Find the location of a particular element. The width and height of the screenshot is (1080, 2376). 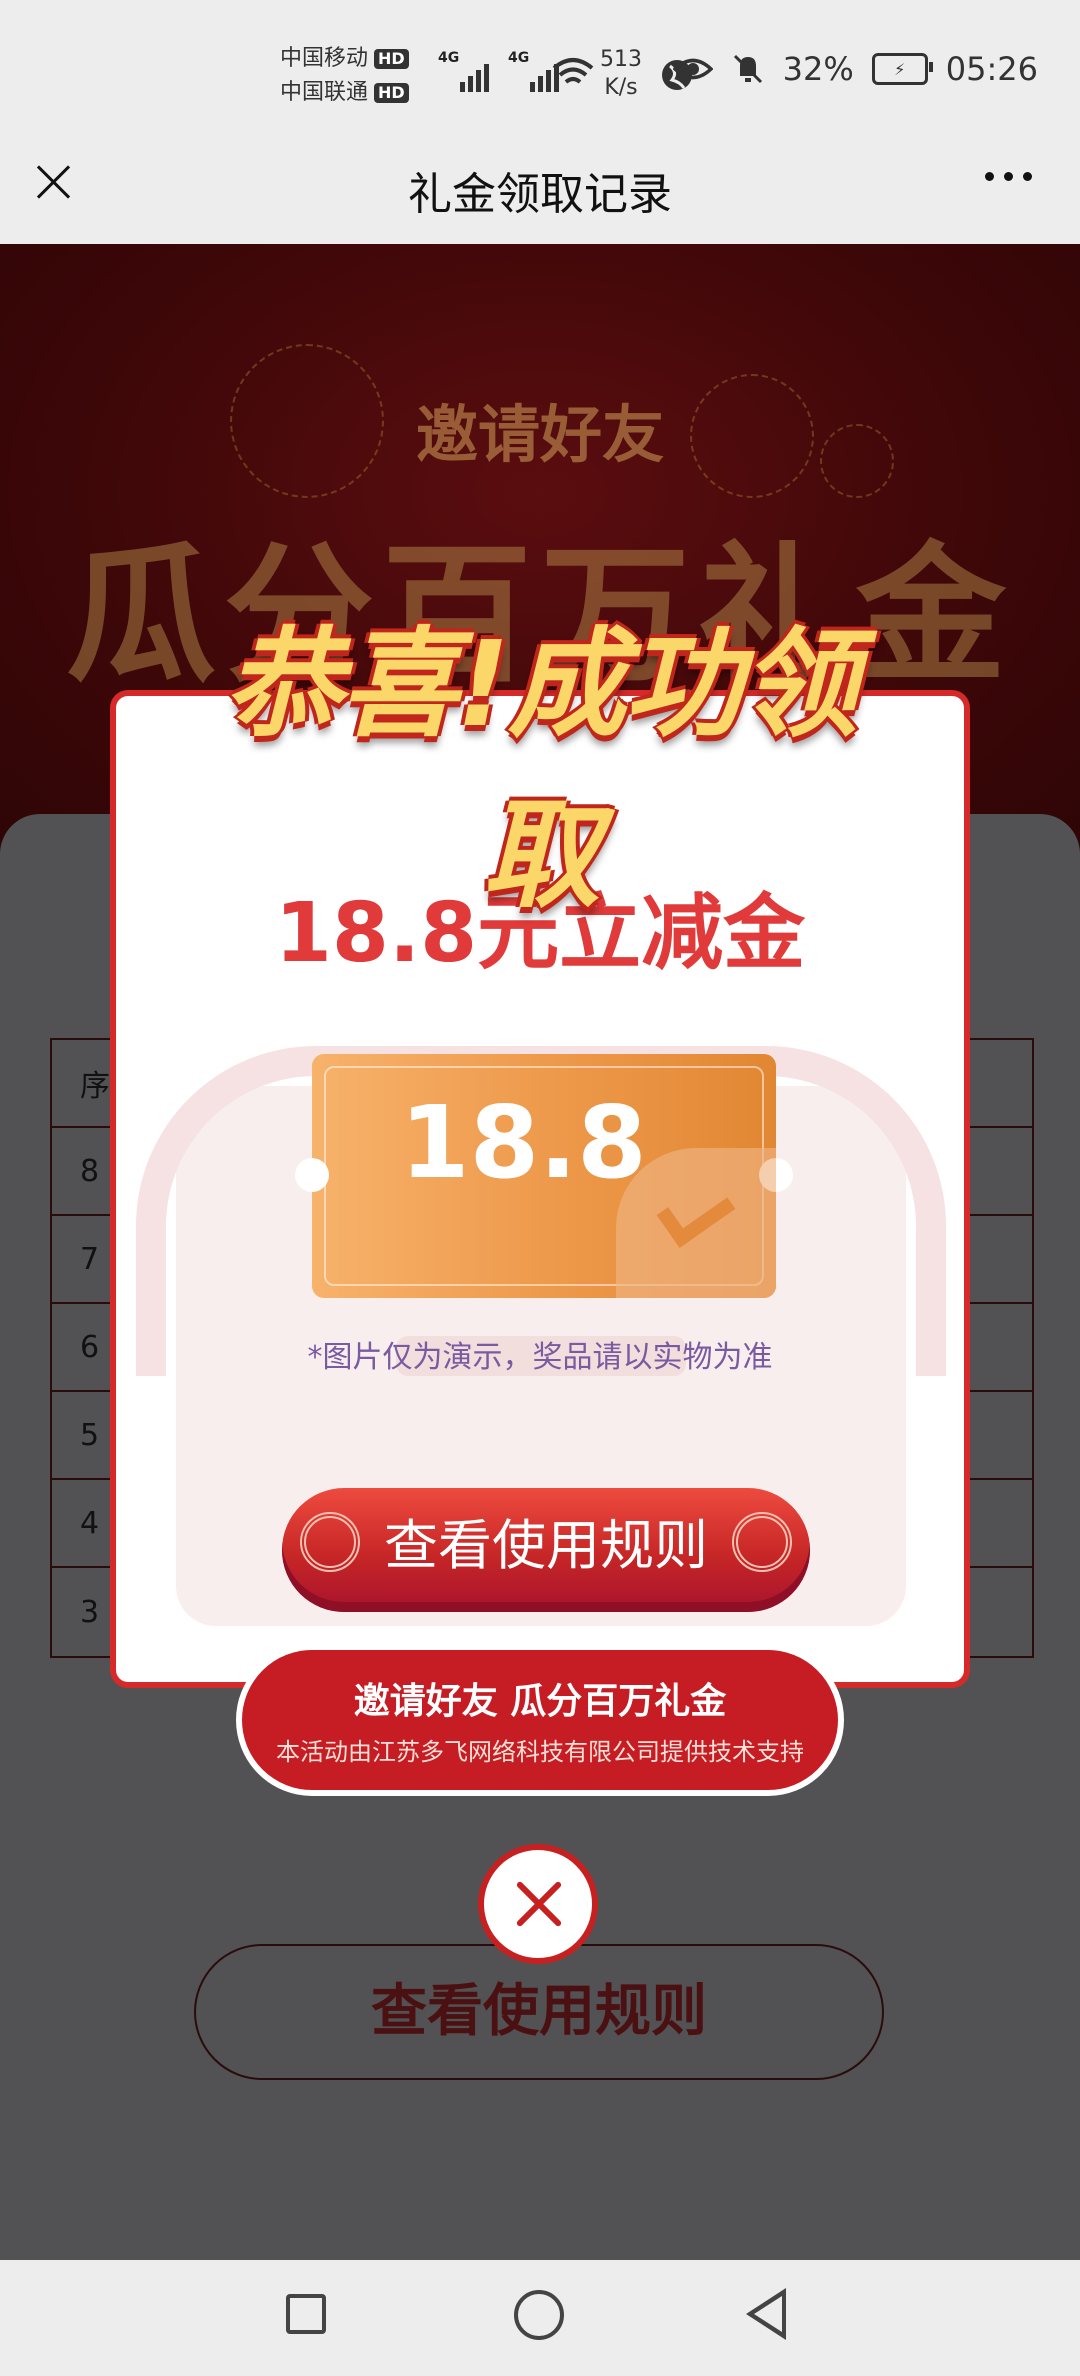

battery-icon: ⚡ is located at coordinates (902, 69).